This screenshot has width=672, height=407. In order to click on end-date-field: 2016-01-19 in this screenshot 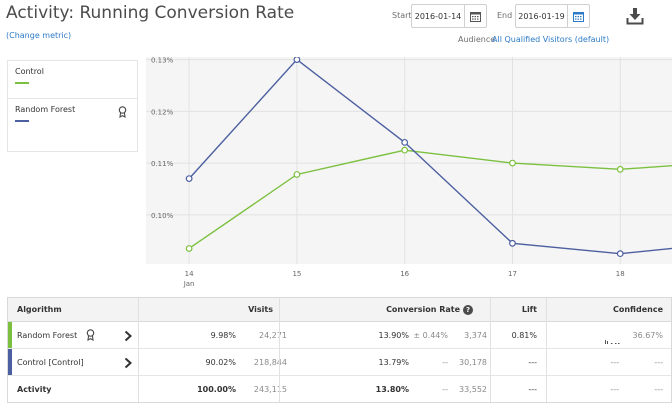, I will do `click(552, 16)`.